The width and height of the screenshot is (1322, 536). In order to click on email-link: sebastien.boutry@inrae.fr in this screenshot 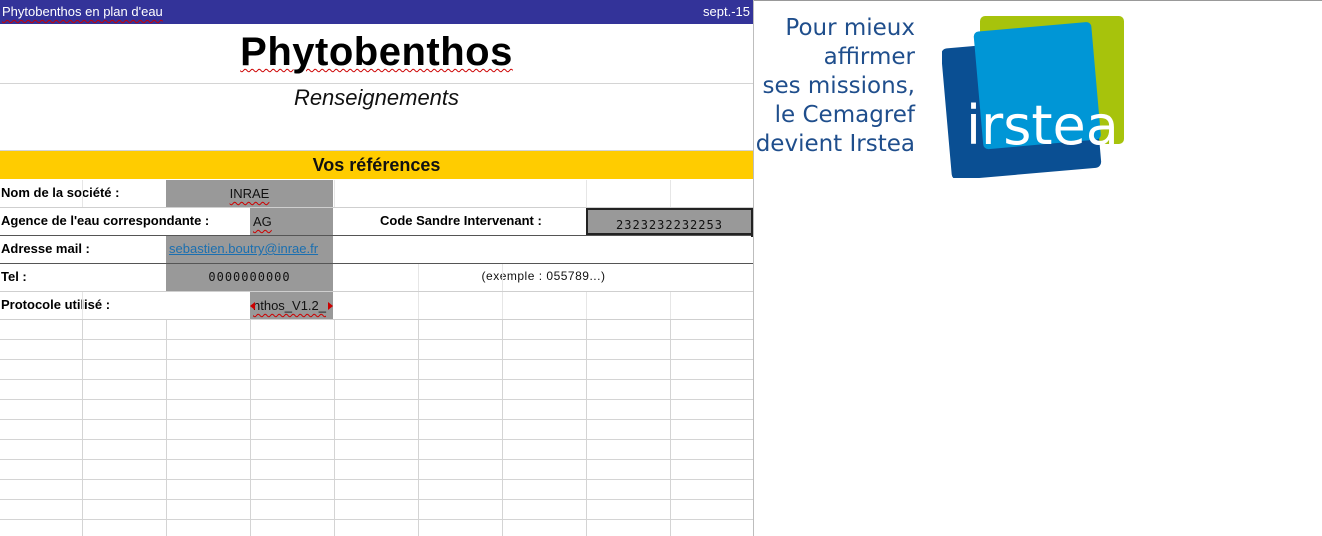, I will do `click(243, 248)`.